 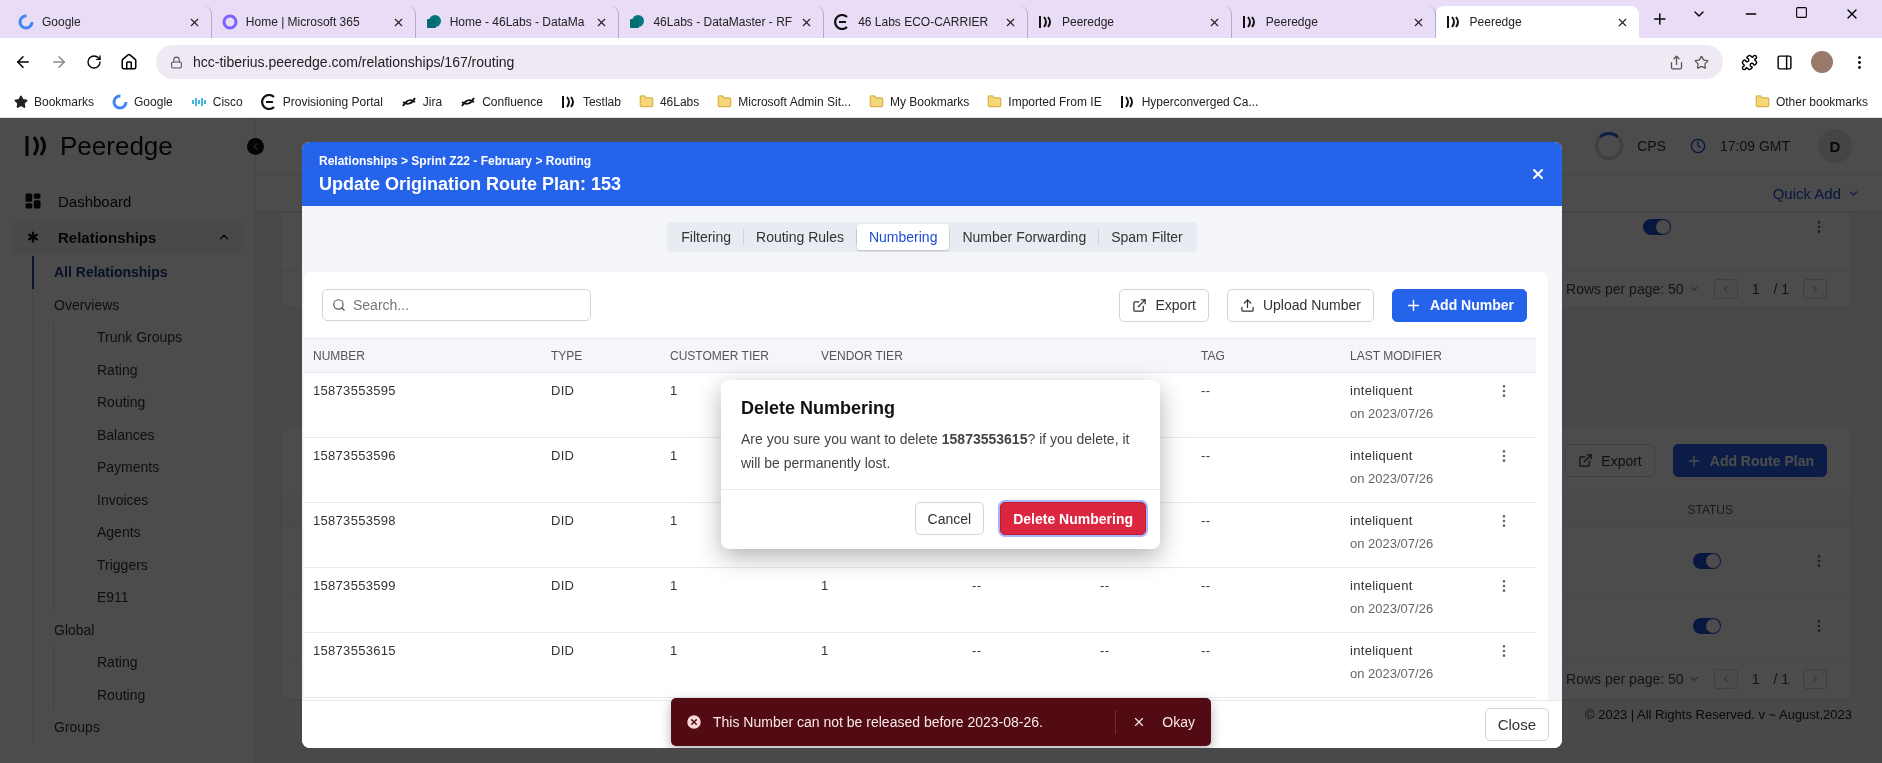 I want to click on cps-label: CPS, so click(x=1651, y=146).